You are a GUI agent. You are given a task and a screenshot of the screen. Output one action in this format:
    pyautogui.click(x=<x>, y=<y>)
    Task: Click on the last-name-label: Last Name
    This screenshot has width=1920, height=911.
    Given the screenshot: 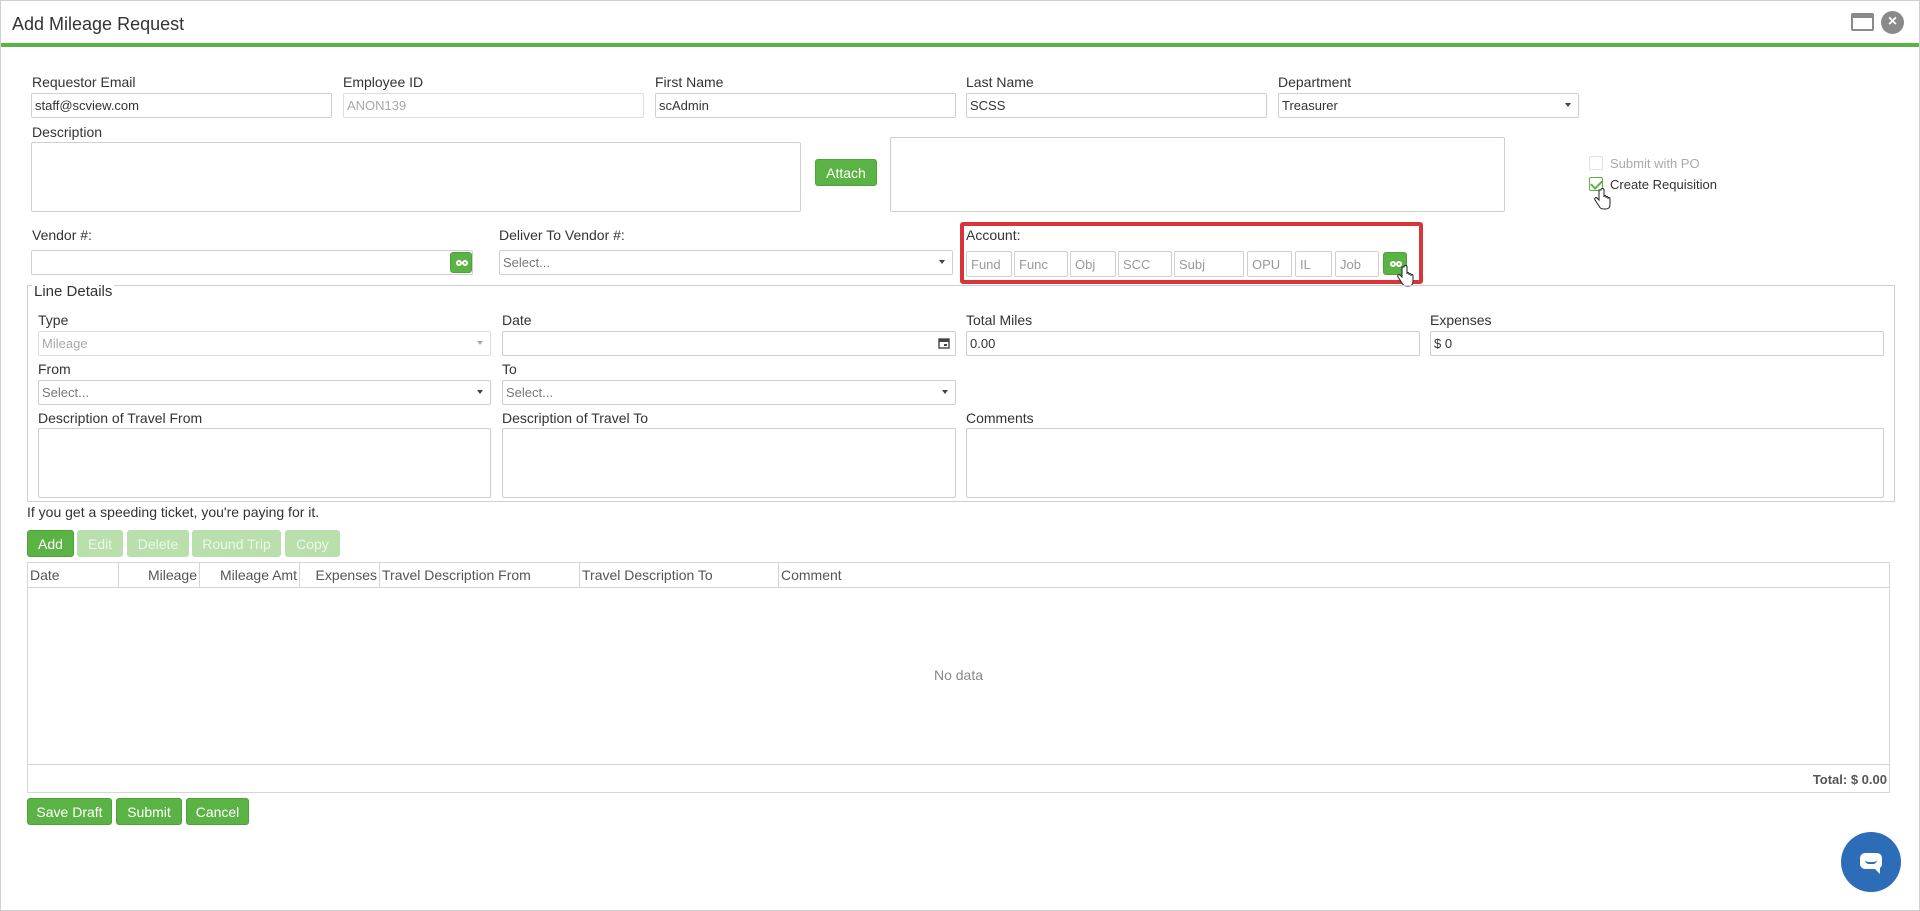 What is the action you would take?
    pyautogui.click(x=1000, y=82)
    